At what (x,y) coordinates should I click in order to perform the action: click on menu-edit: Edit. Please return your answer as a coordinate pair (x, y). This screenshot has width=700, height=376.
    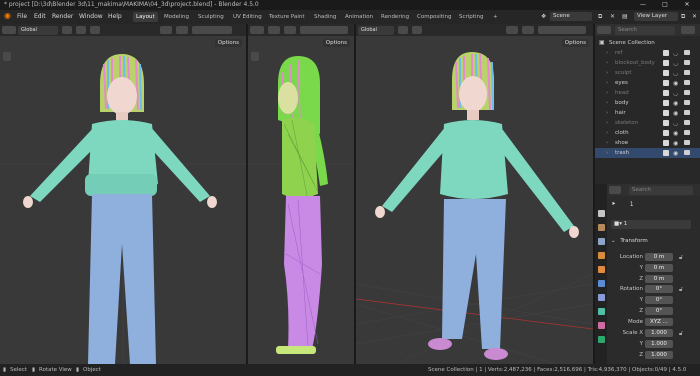
    Looking at the image, I should click on (40, 17).